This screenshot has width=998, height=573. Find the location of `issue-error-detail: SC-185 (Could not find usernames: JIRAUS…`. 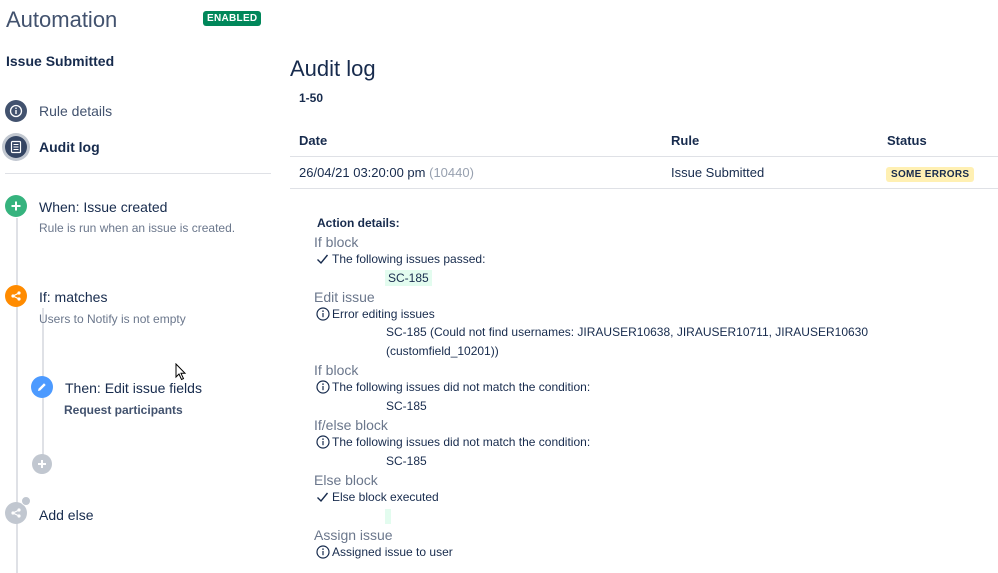

issue-error-detail: SC-185 (Could not find usernames: JIRAUS… is located at coordinates (627, 332).